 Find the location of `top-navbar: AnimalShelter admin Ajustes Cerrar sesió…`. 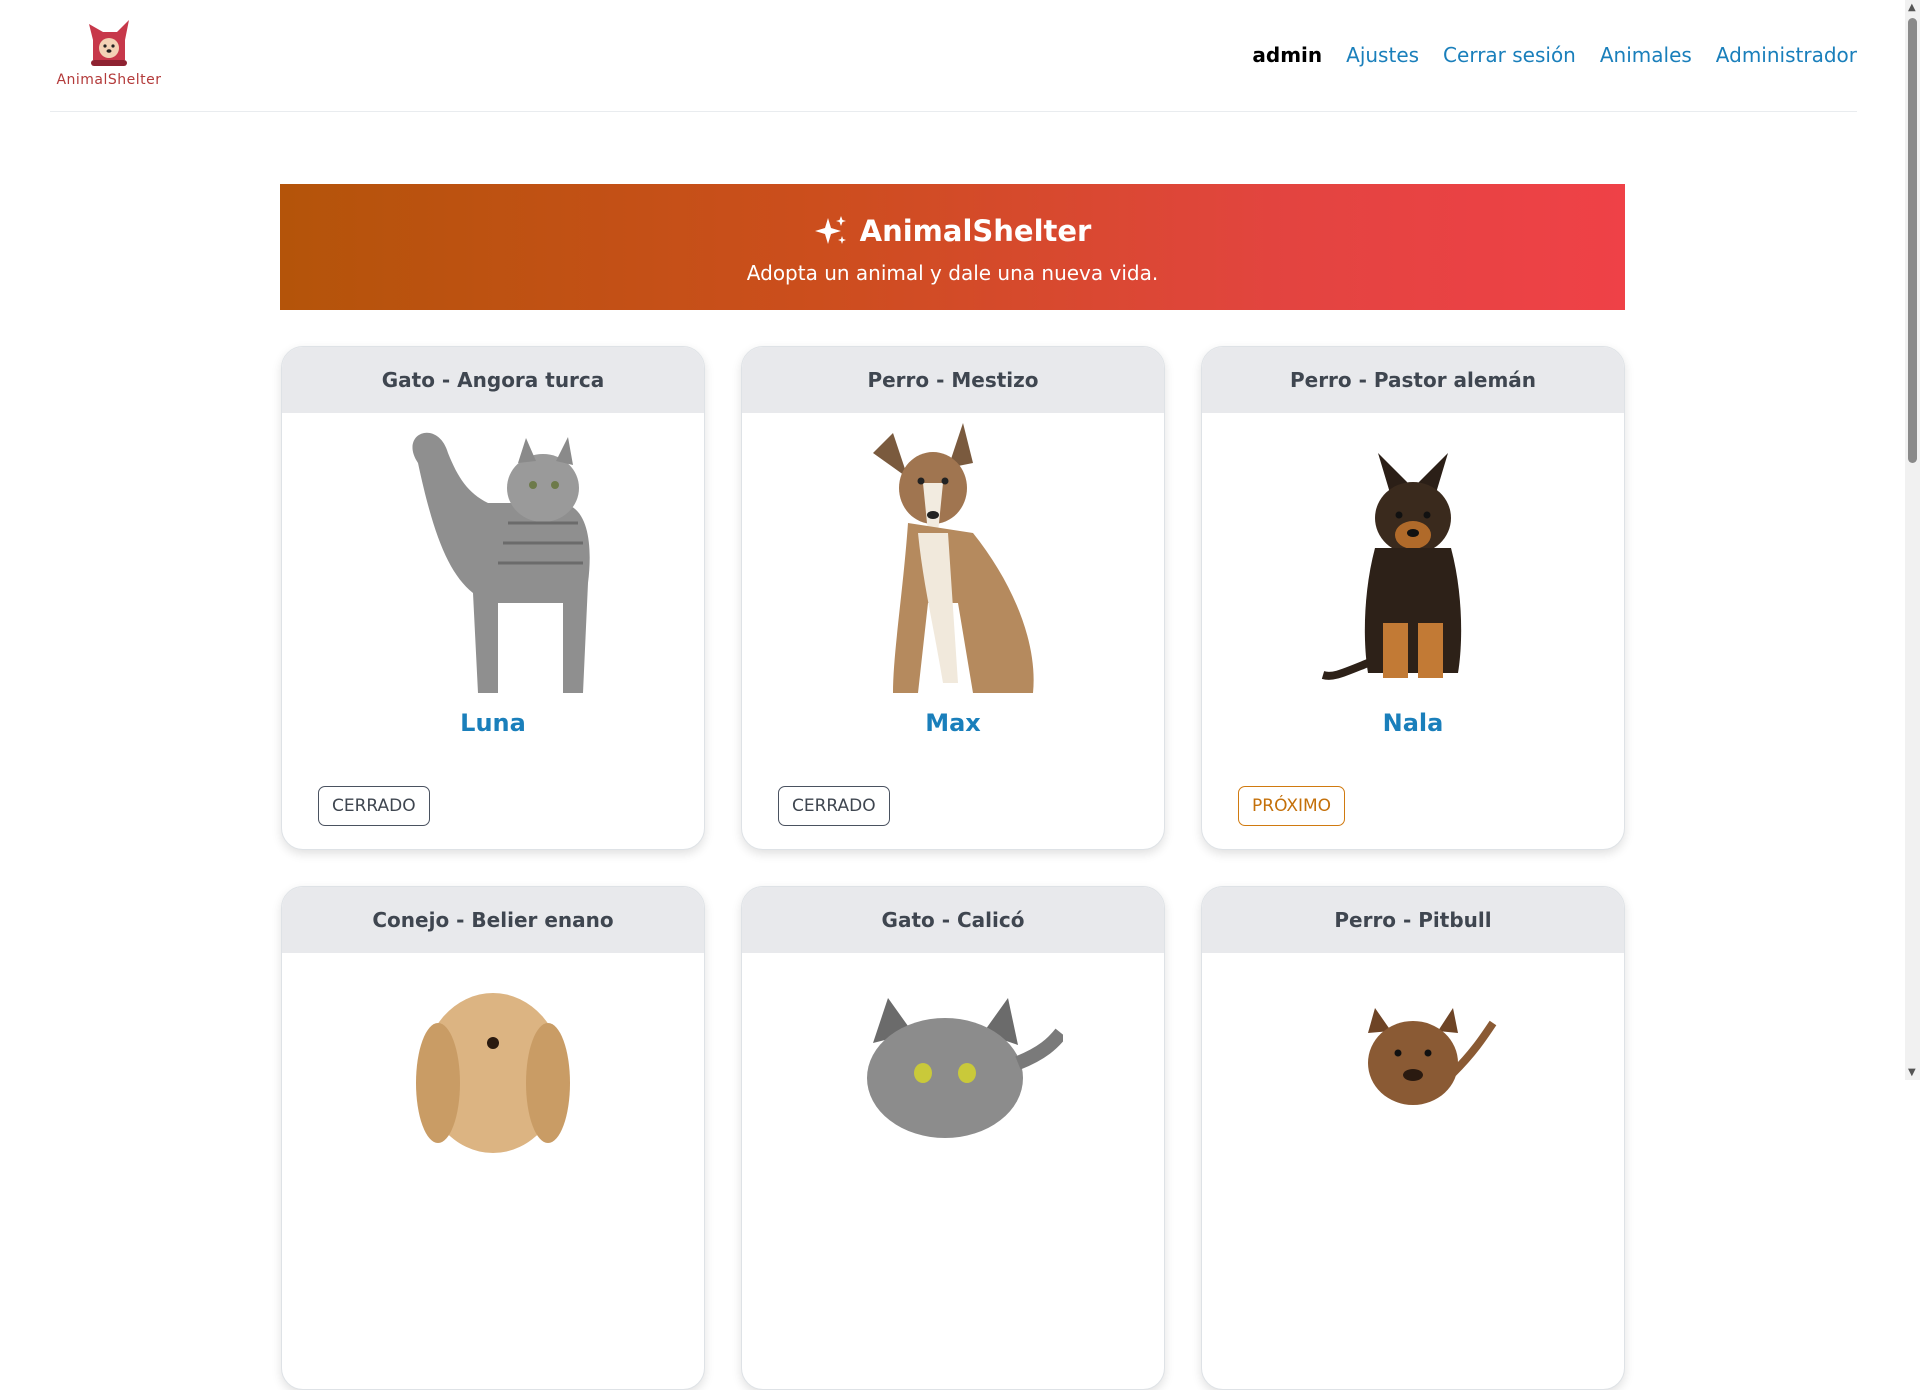

top-navbar: AnimalShelter admin Ajustes Cerrar sesió… is located at coordinates (953, 56).